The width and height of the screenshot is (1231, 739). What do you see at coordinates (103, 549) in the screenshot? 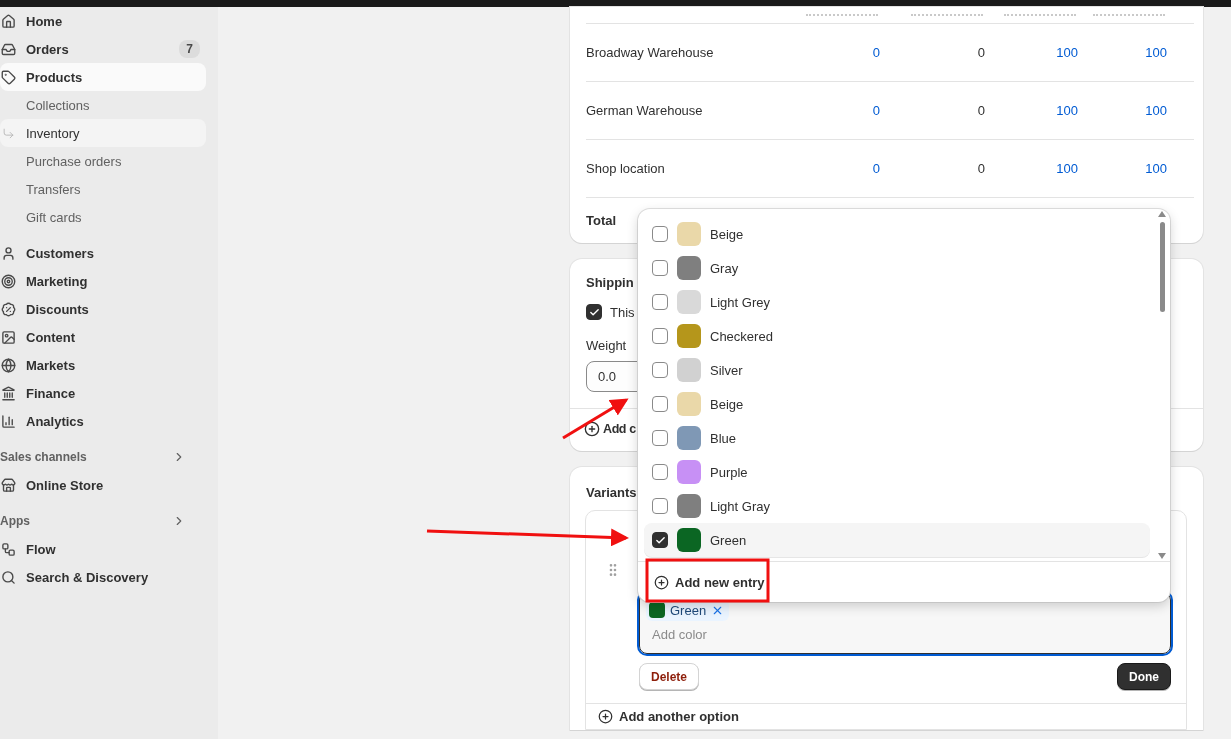
I see `sidebar-item: Flow` at bounding box center [103, 549].